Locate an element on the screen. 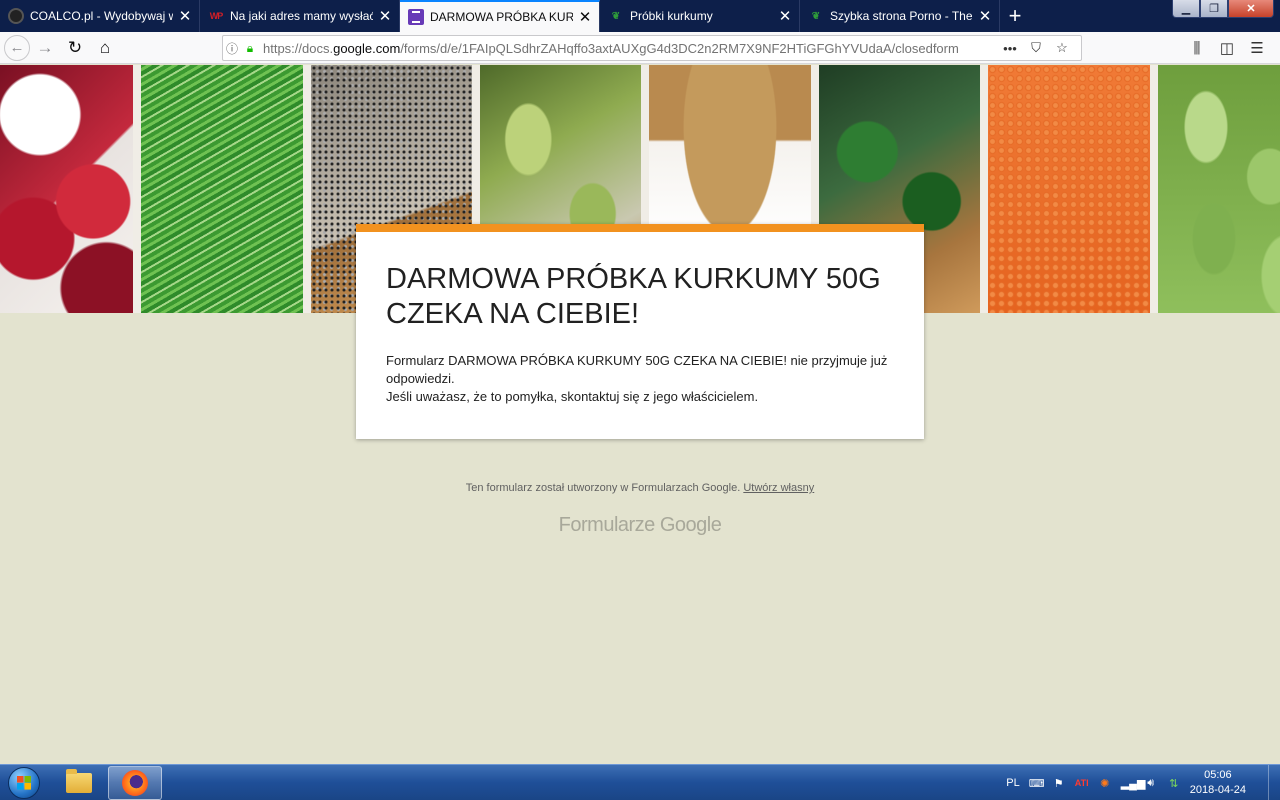 The height and width of the screenshot is (800, 1280). sidebar-icon: ◫ is located at coordinates (1227, 48).